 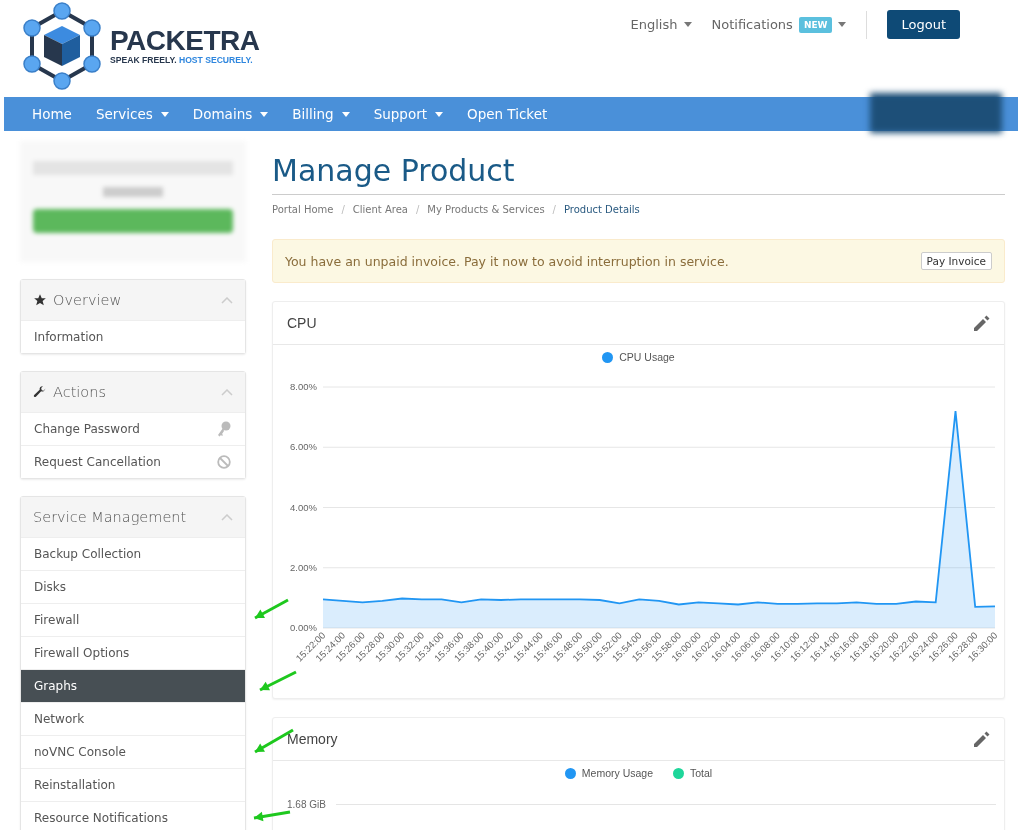 What do you see at coordinates (80, 392) in the screenshot?
I see `panel-title: Actions` at bounding box center [80, 392].